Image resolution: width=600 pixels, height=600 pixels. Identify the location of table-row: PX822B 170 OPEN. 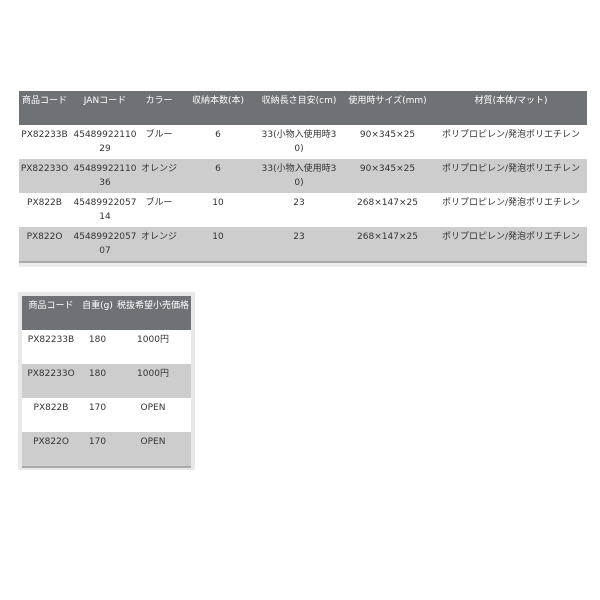
(106, 415).